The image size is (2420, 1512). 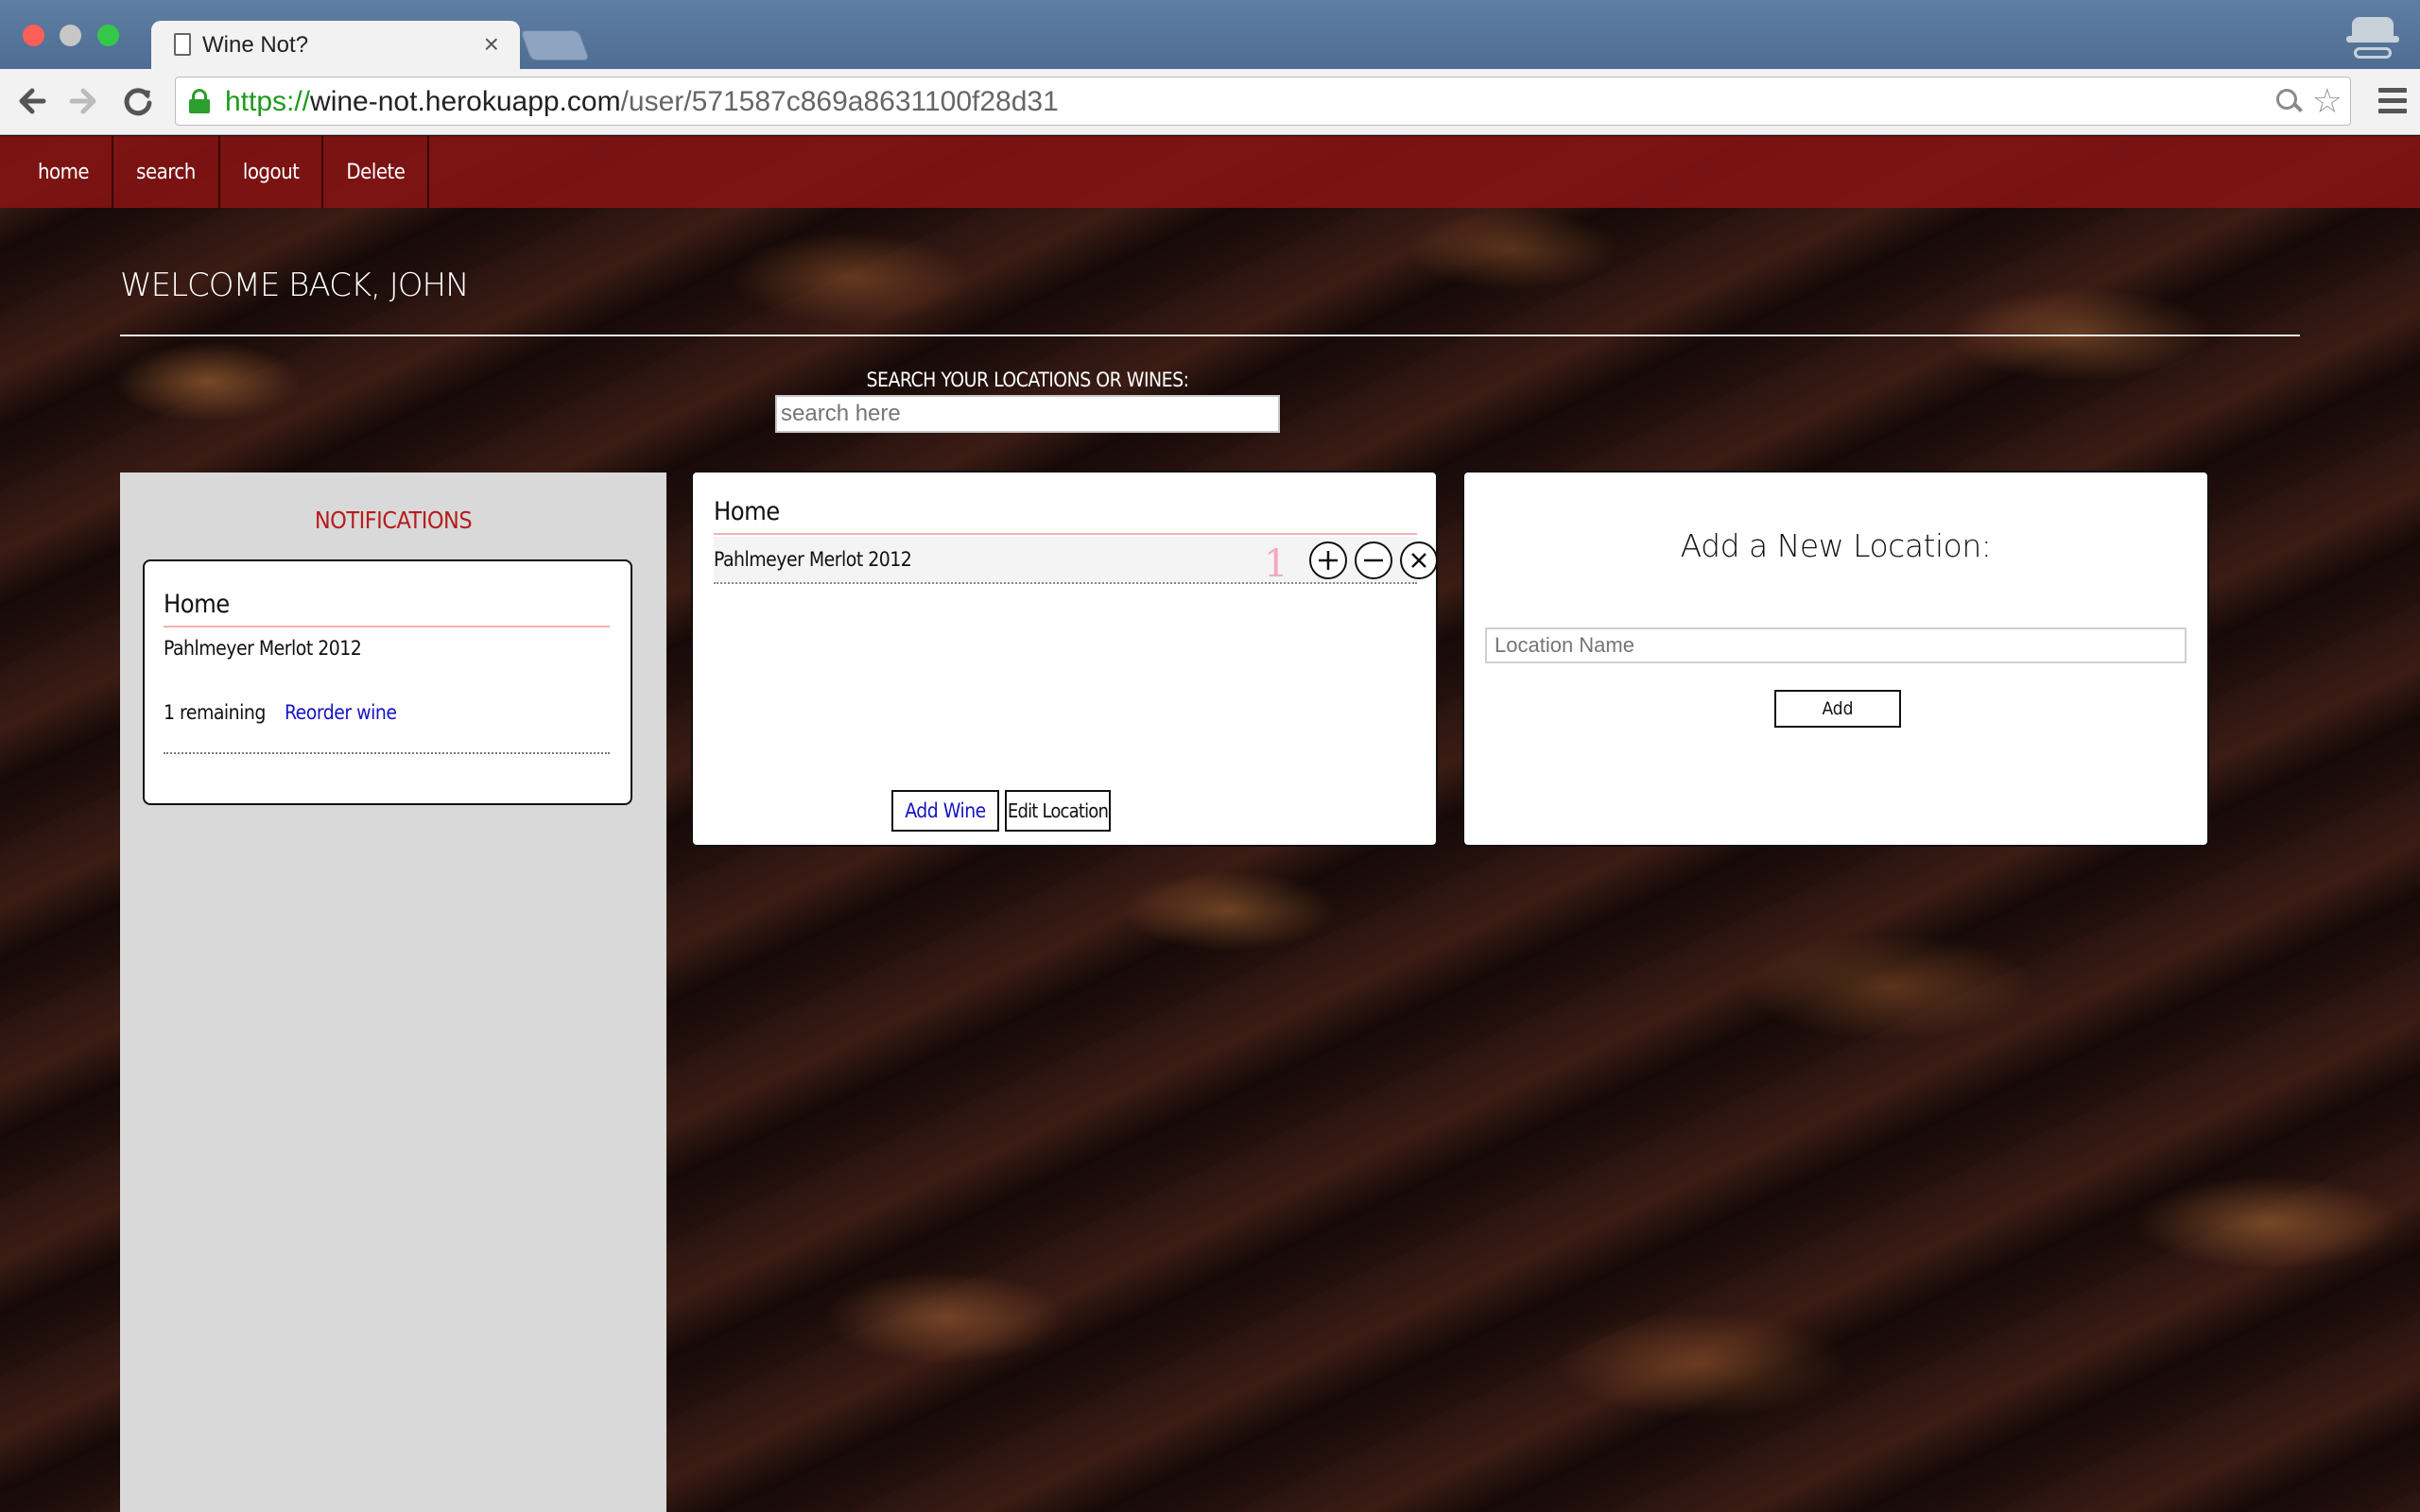 I want to click on incognito-icon, so click(x=2373, y=40).